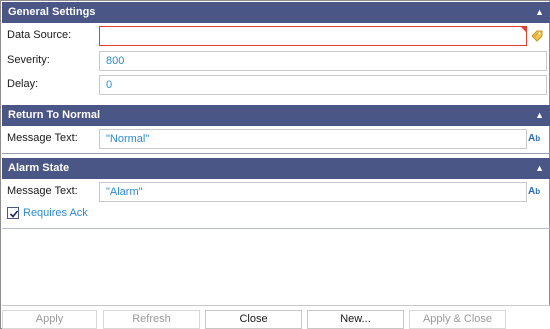 The height and width of the screenshot is (329, 550). Describe the element at coordinates (42, 191) in the screenshot. I see `alarm-message-label: Message Text:` at that location.